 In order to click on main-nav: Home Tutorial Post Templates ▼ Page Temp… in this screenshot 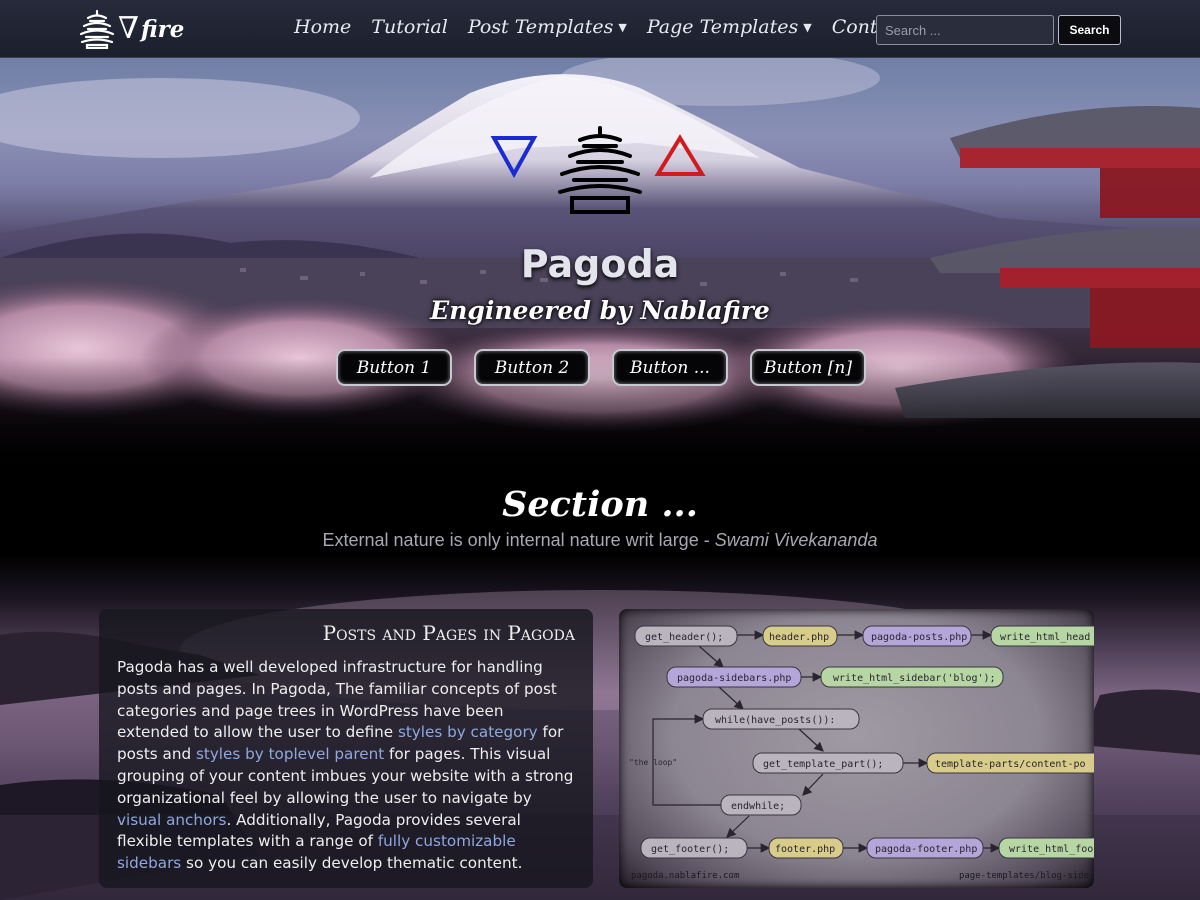, I will do `click(600, 27)`.